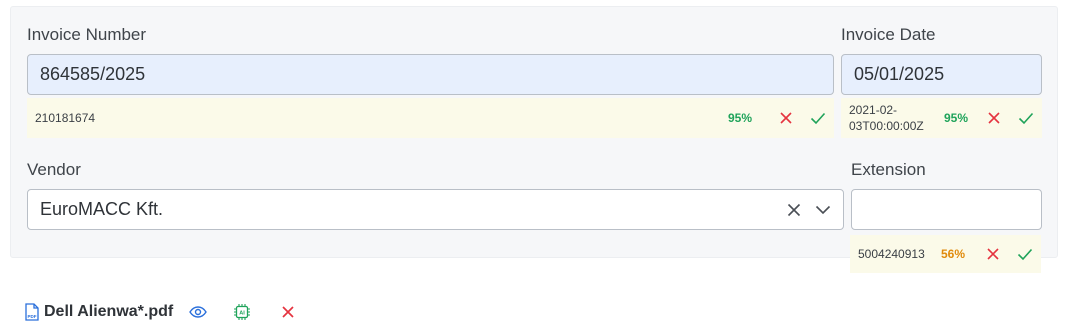  What do you see at coordinates (891, 254) in the screenshot?
I see `suggestion-value: 5004240913` at bounding box center [891, 254].